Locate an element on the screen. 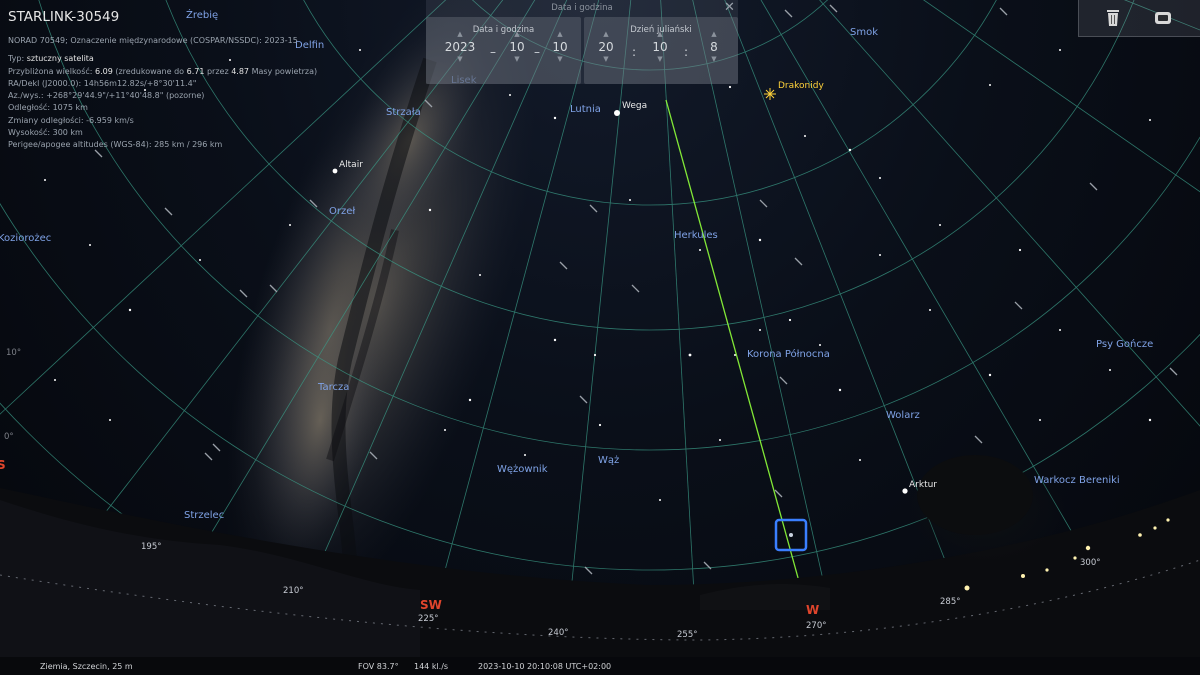 The height and width of the screenshot is (675, 1200). object-altitude: Wysokość: 300 km is located at coordinates (45, 133).